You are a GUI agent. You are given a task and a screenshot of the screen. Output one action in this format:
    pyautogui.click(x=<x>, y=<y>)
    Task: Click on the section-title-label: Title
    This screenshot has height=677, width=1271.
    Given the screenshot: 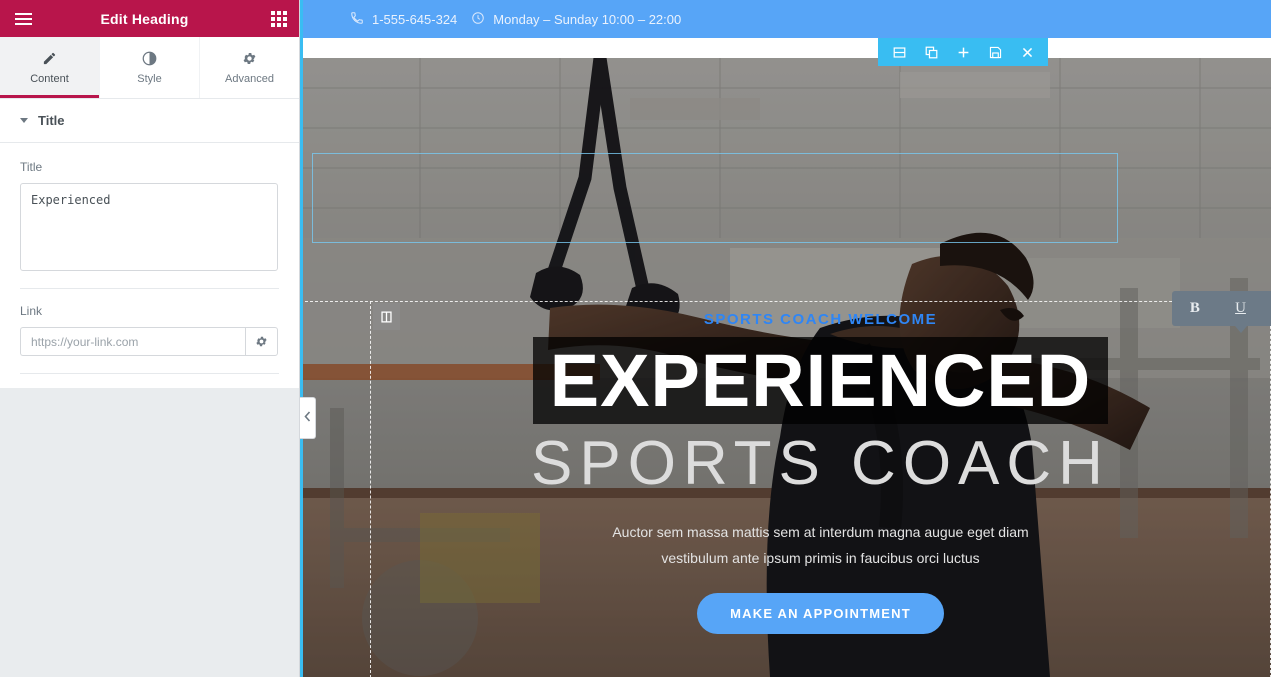 What is the action you would take?
    pyautogui.click(x=51, y=120)
    